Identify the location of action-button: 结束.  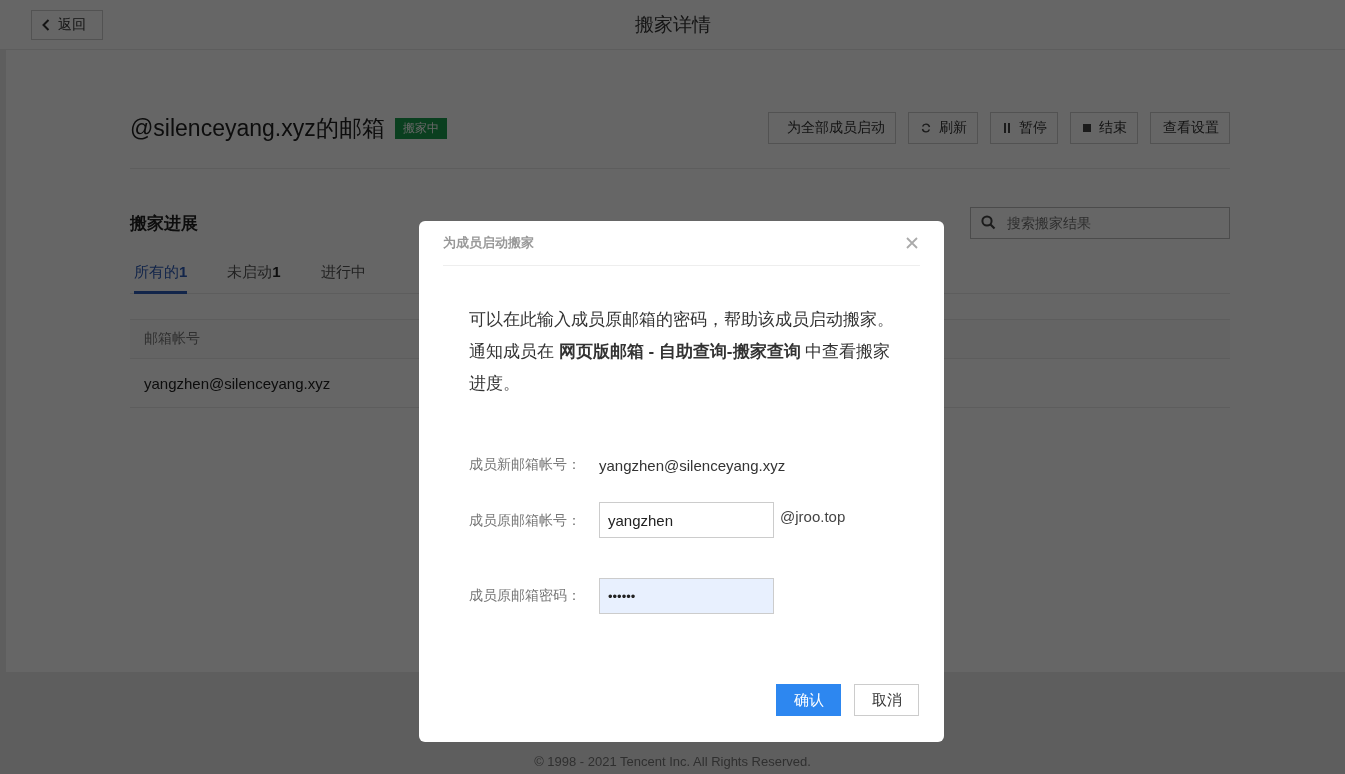
(1104, 128).